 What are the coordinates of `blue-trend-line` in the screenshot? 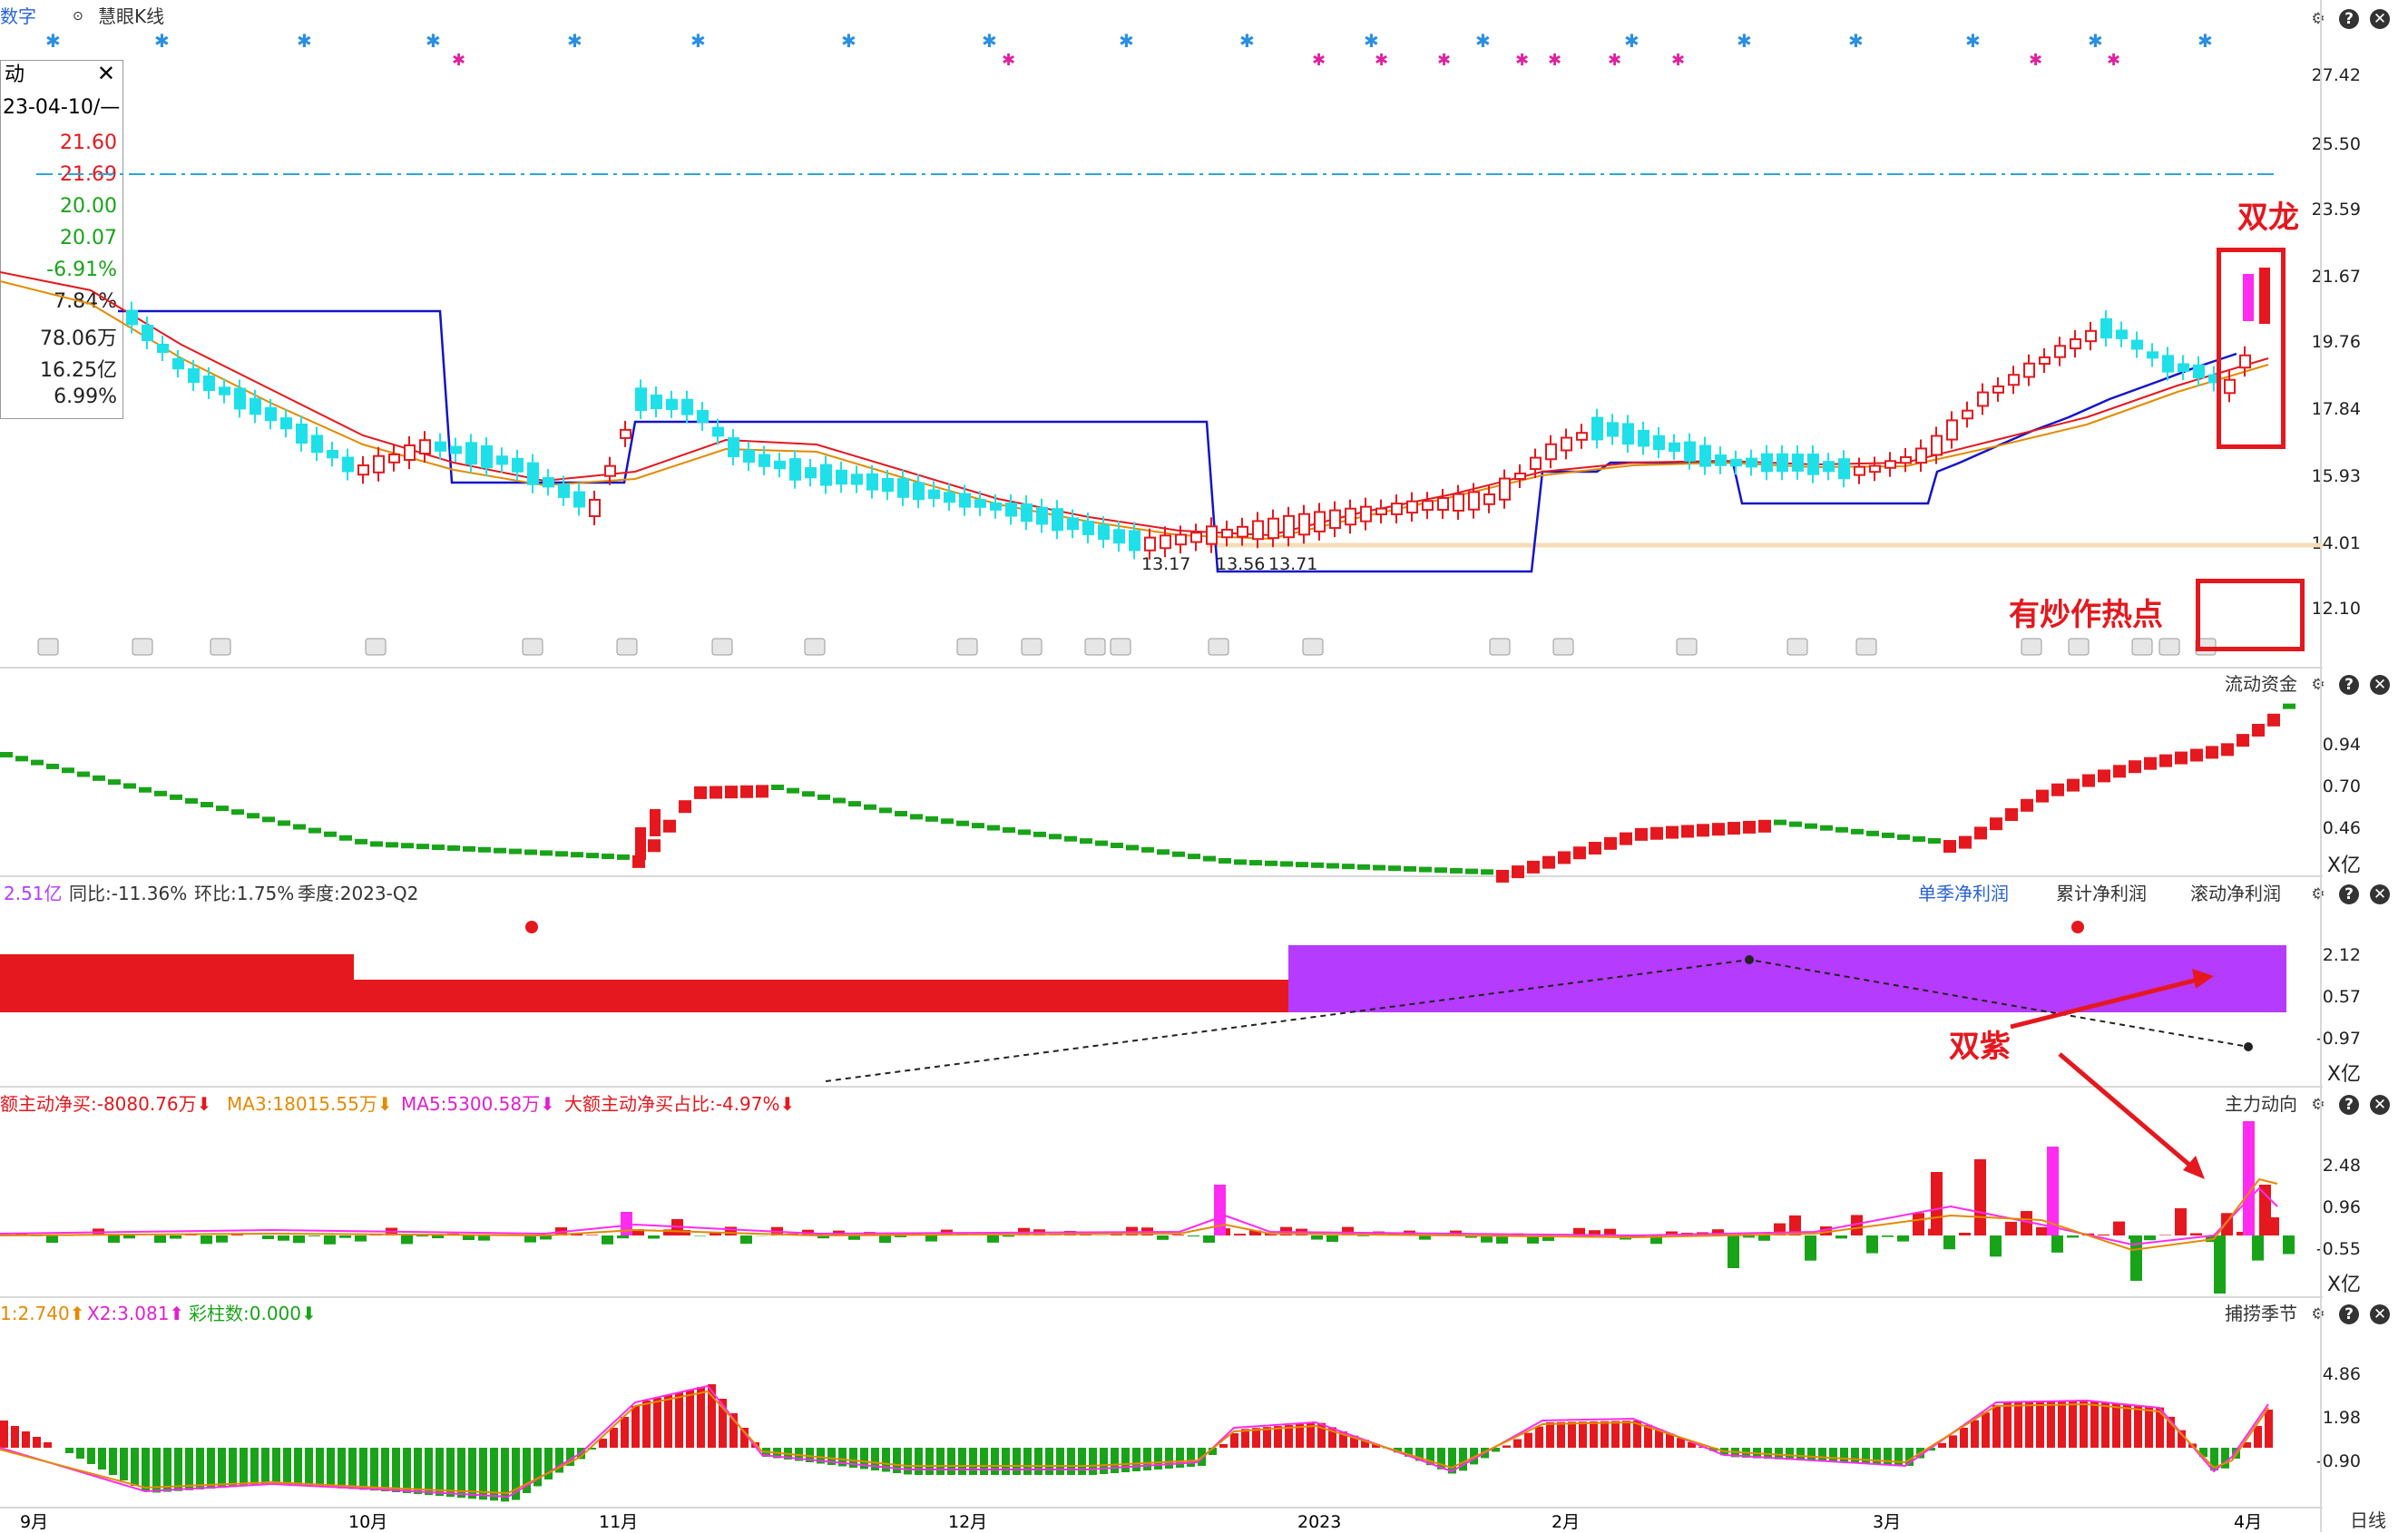 It's located at (1178, 441).